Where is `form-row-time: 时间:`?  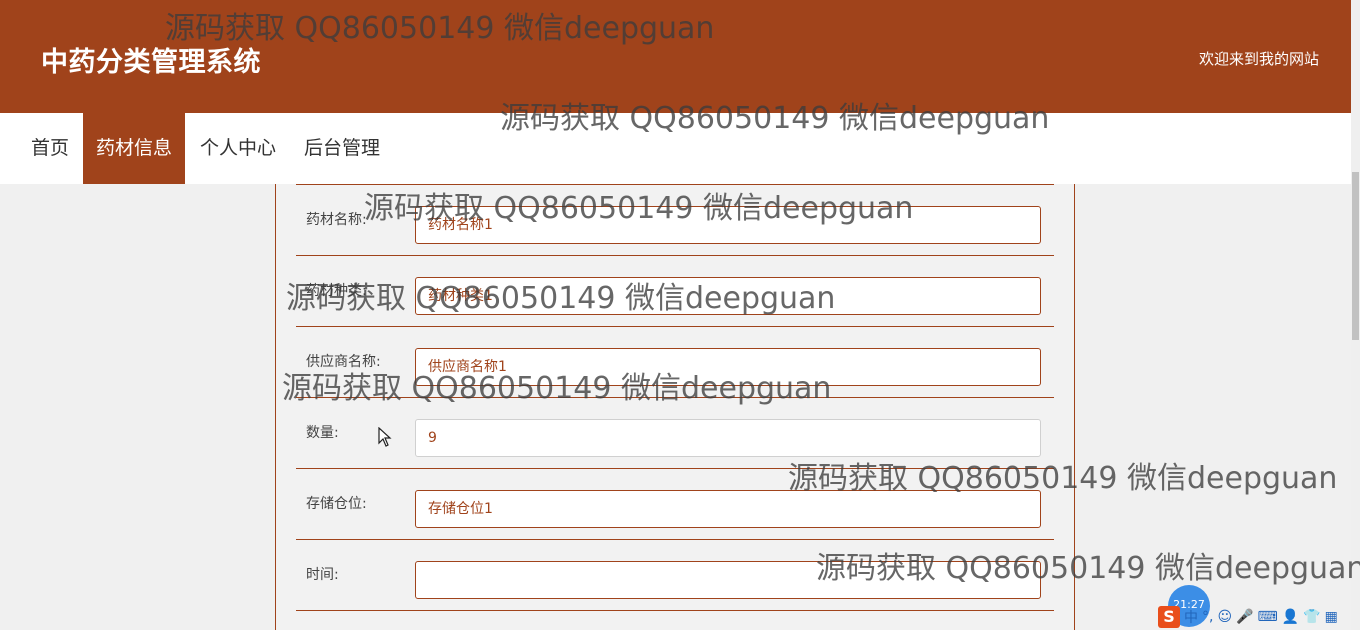 form-row-time: 时间: is located at coordinates (675, 575).